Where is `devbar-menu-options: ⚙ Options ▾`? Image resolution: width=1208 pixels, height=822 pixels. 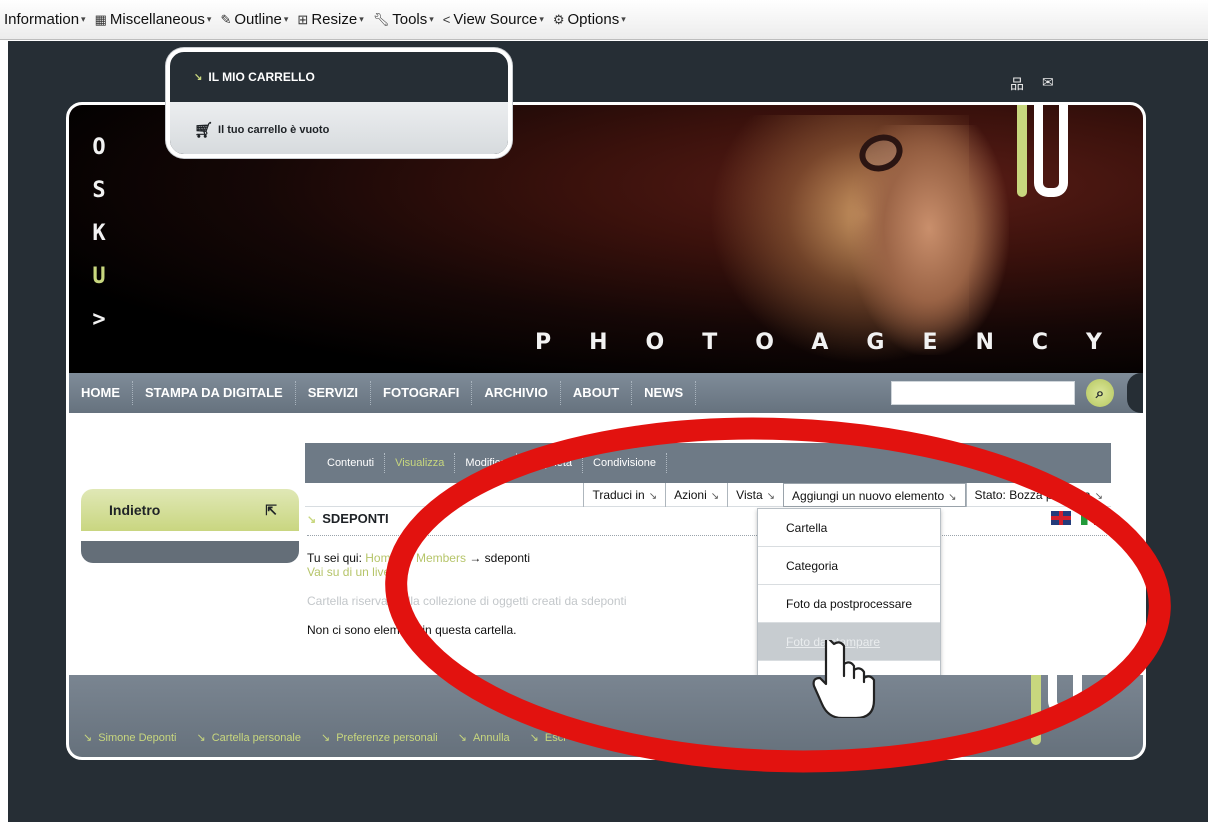
devbar-menu-options: ⚙ Options ▾ is located at coordinates (589, 19).